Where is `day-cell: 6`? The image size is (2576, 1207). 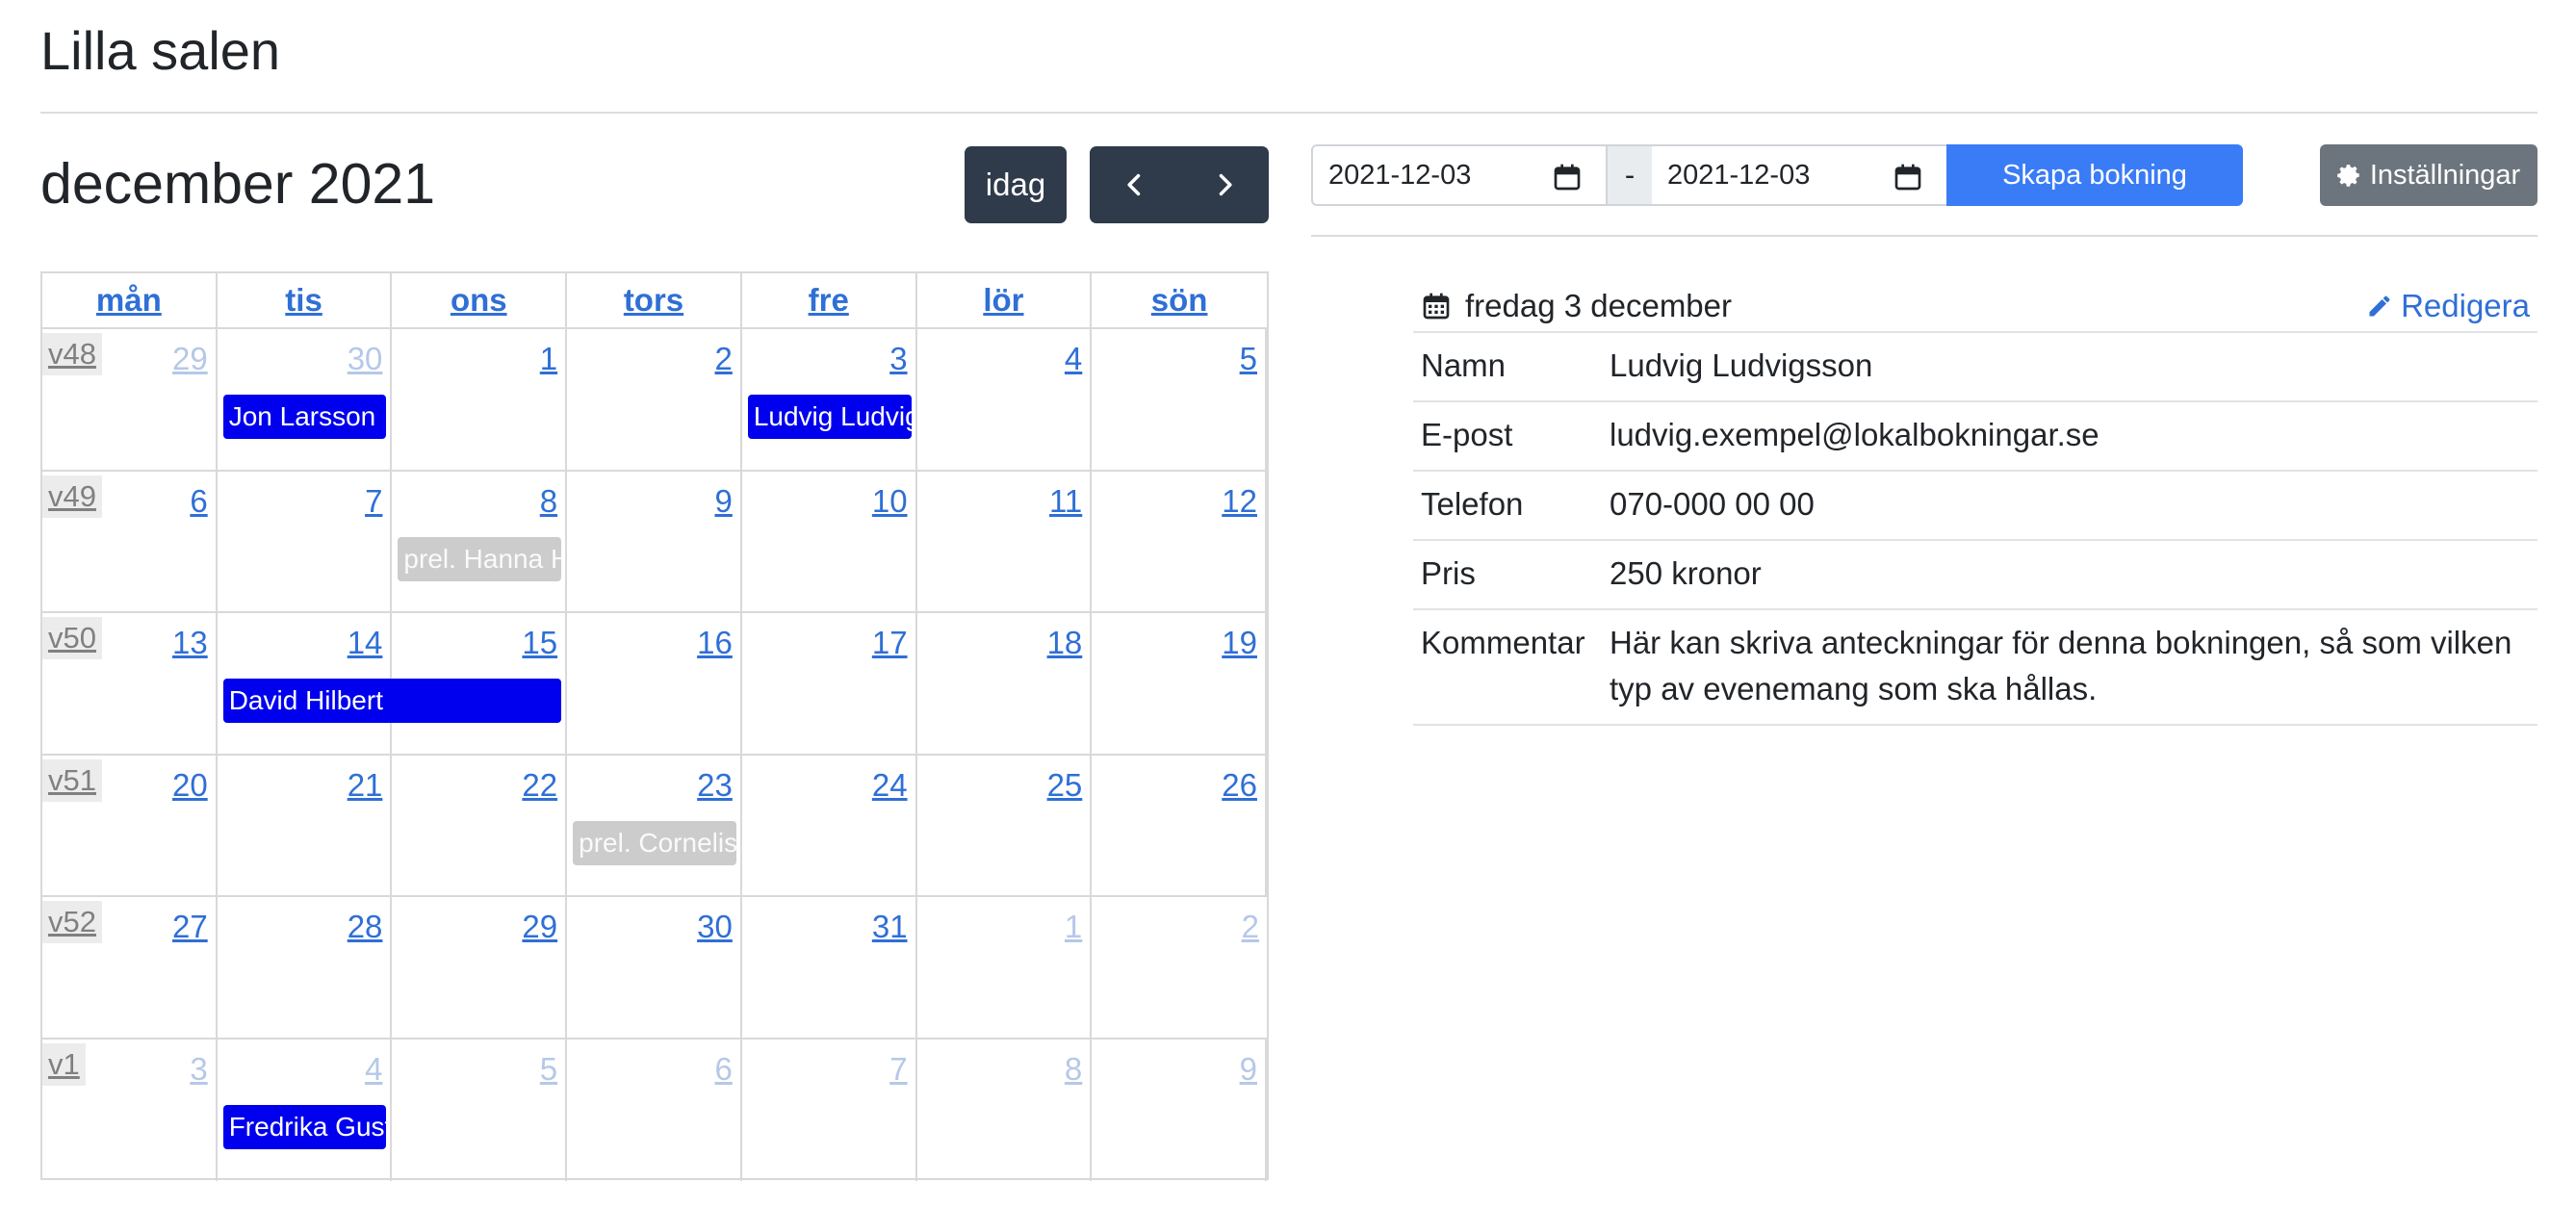
day-cell: 6 is located at coordinates (655, 1110).